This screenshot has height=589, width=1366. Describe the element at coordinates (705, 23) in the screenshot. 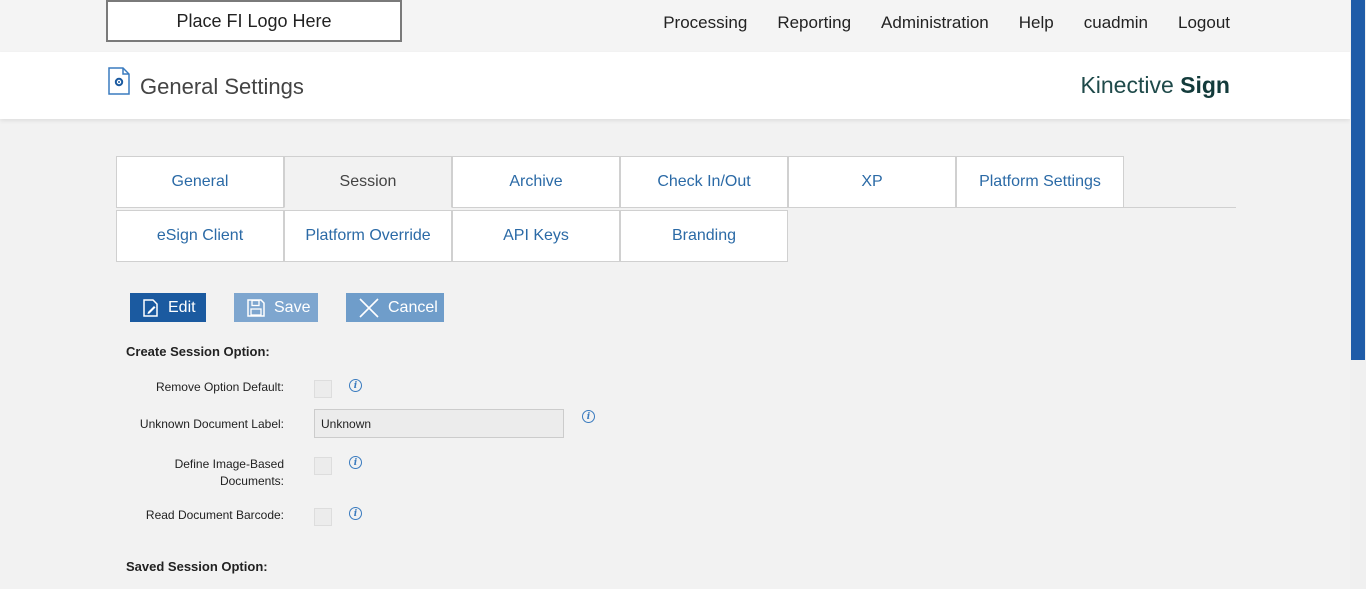

I see `nav-processing: Processing` at that location.